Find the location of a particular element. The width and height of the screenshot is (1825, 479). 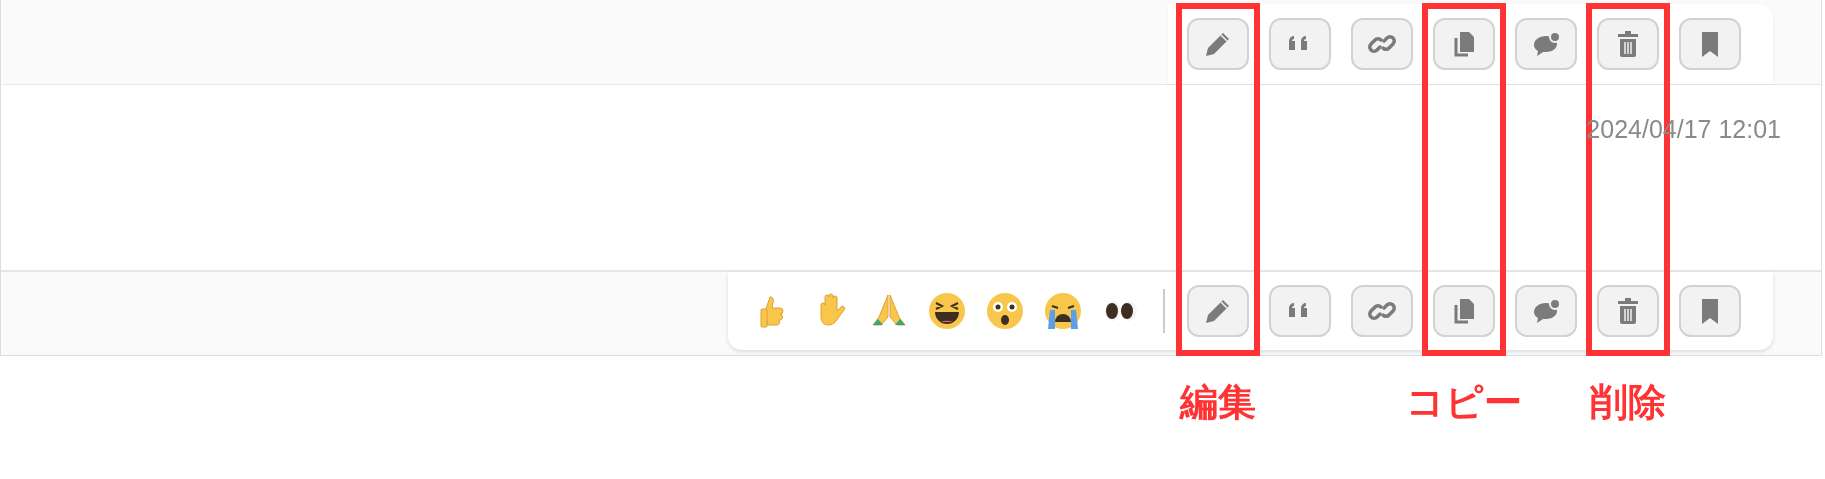

astonished-face-icon is located at coordinates (1005, 310).